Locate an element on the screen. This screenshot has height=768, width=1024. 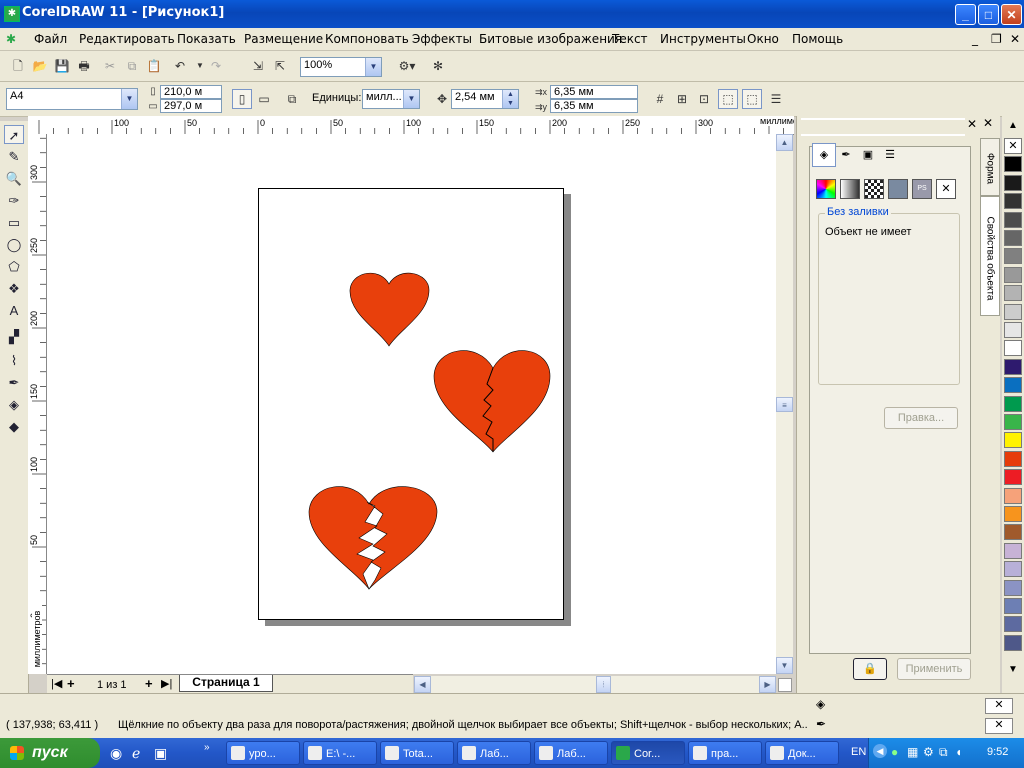
zoom-tool-icon: 🔍 is located at coordinates (14, 178).